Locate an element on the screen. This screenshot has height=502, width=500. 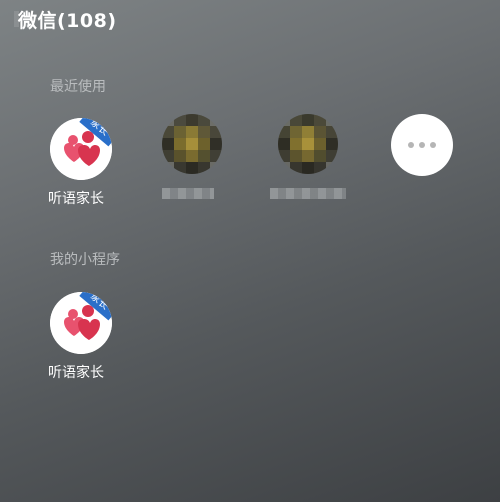
more-dots-icon is located at coordinates (411, 145).